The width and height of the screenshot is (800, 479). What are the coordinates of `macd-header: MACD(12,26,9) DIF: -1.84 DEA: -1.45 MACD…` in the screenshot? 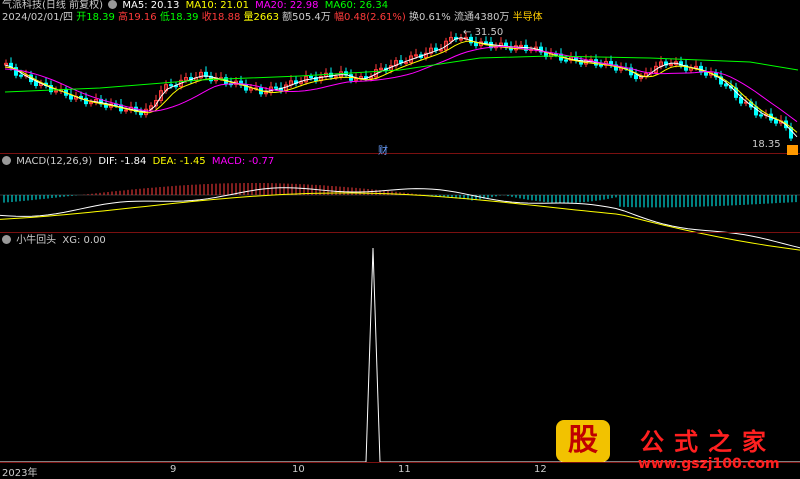 It's located at (138, 162).